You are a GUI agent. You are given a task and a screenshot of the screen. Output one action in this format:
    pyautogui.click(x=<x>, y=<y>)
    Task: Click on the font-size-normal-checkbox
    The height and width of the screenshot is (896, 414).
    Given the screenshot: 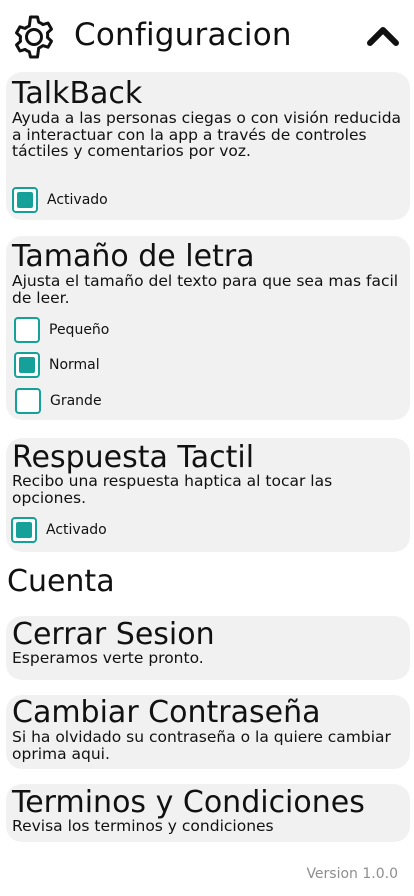 What is the action you would take?
    pyautogui.click(x=27, y=365)
    